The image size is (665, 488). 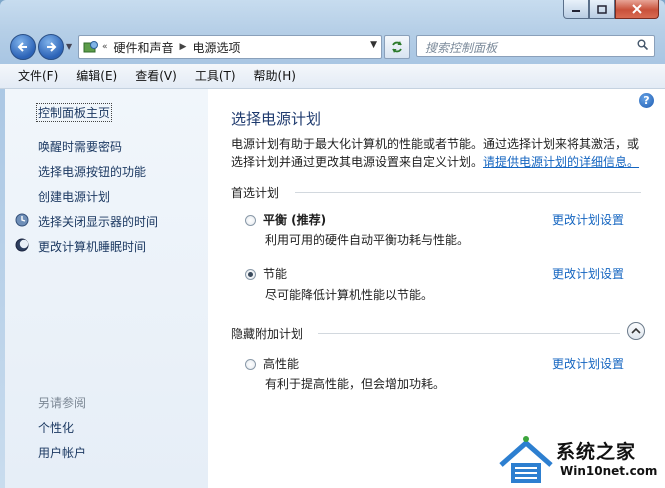 What do you see at coordinates (535, 46) in the screenshot?
I see `search-input: 搜索控制面板` at bounding box center [535, 46].